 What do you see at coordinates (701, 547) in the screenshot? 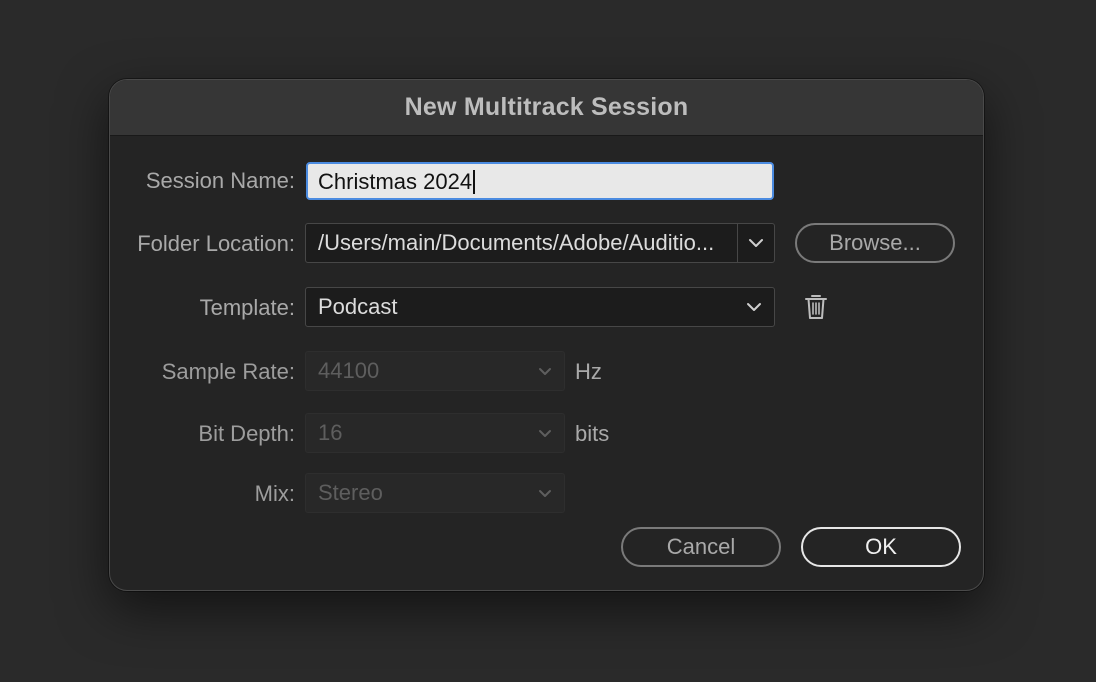
I see `cancel-button: Cancel` at bounding box center [701, 547].